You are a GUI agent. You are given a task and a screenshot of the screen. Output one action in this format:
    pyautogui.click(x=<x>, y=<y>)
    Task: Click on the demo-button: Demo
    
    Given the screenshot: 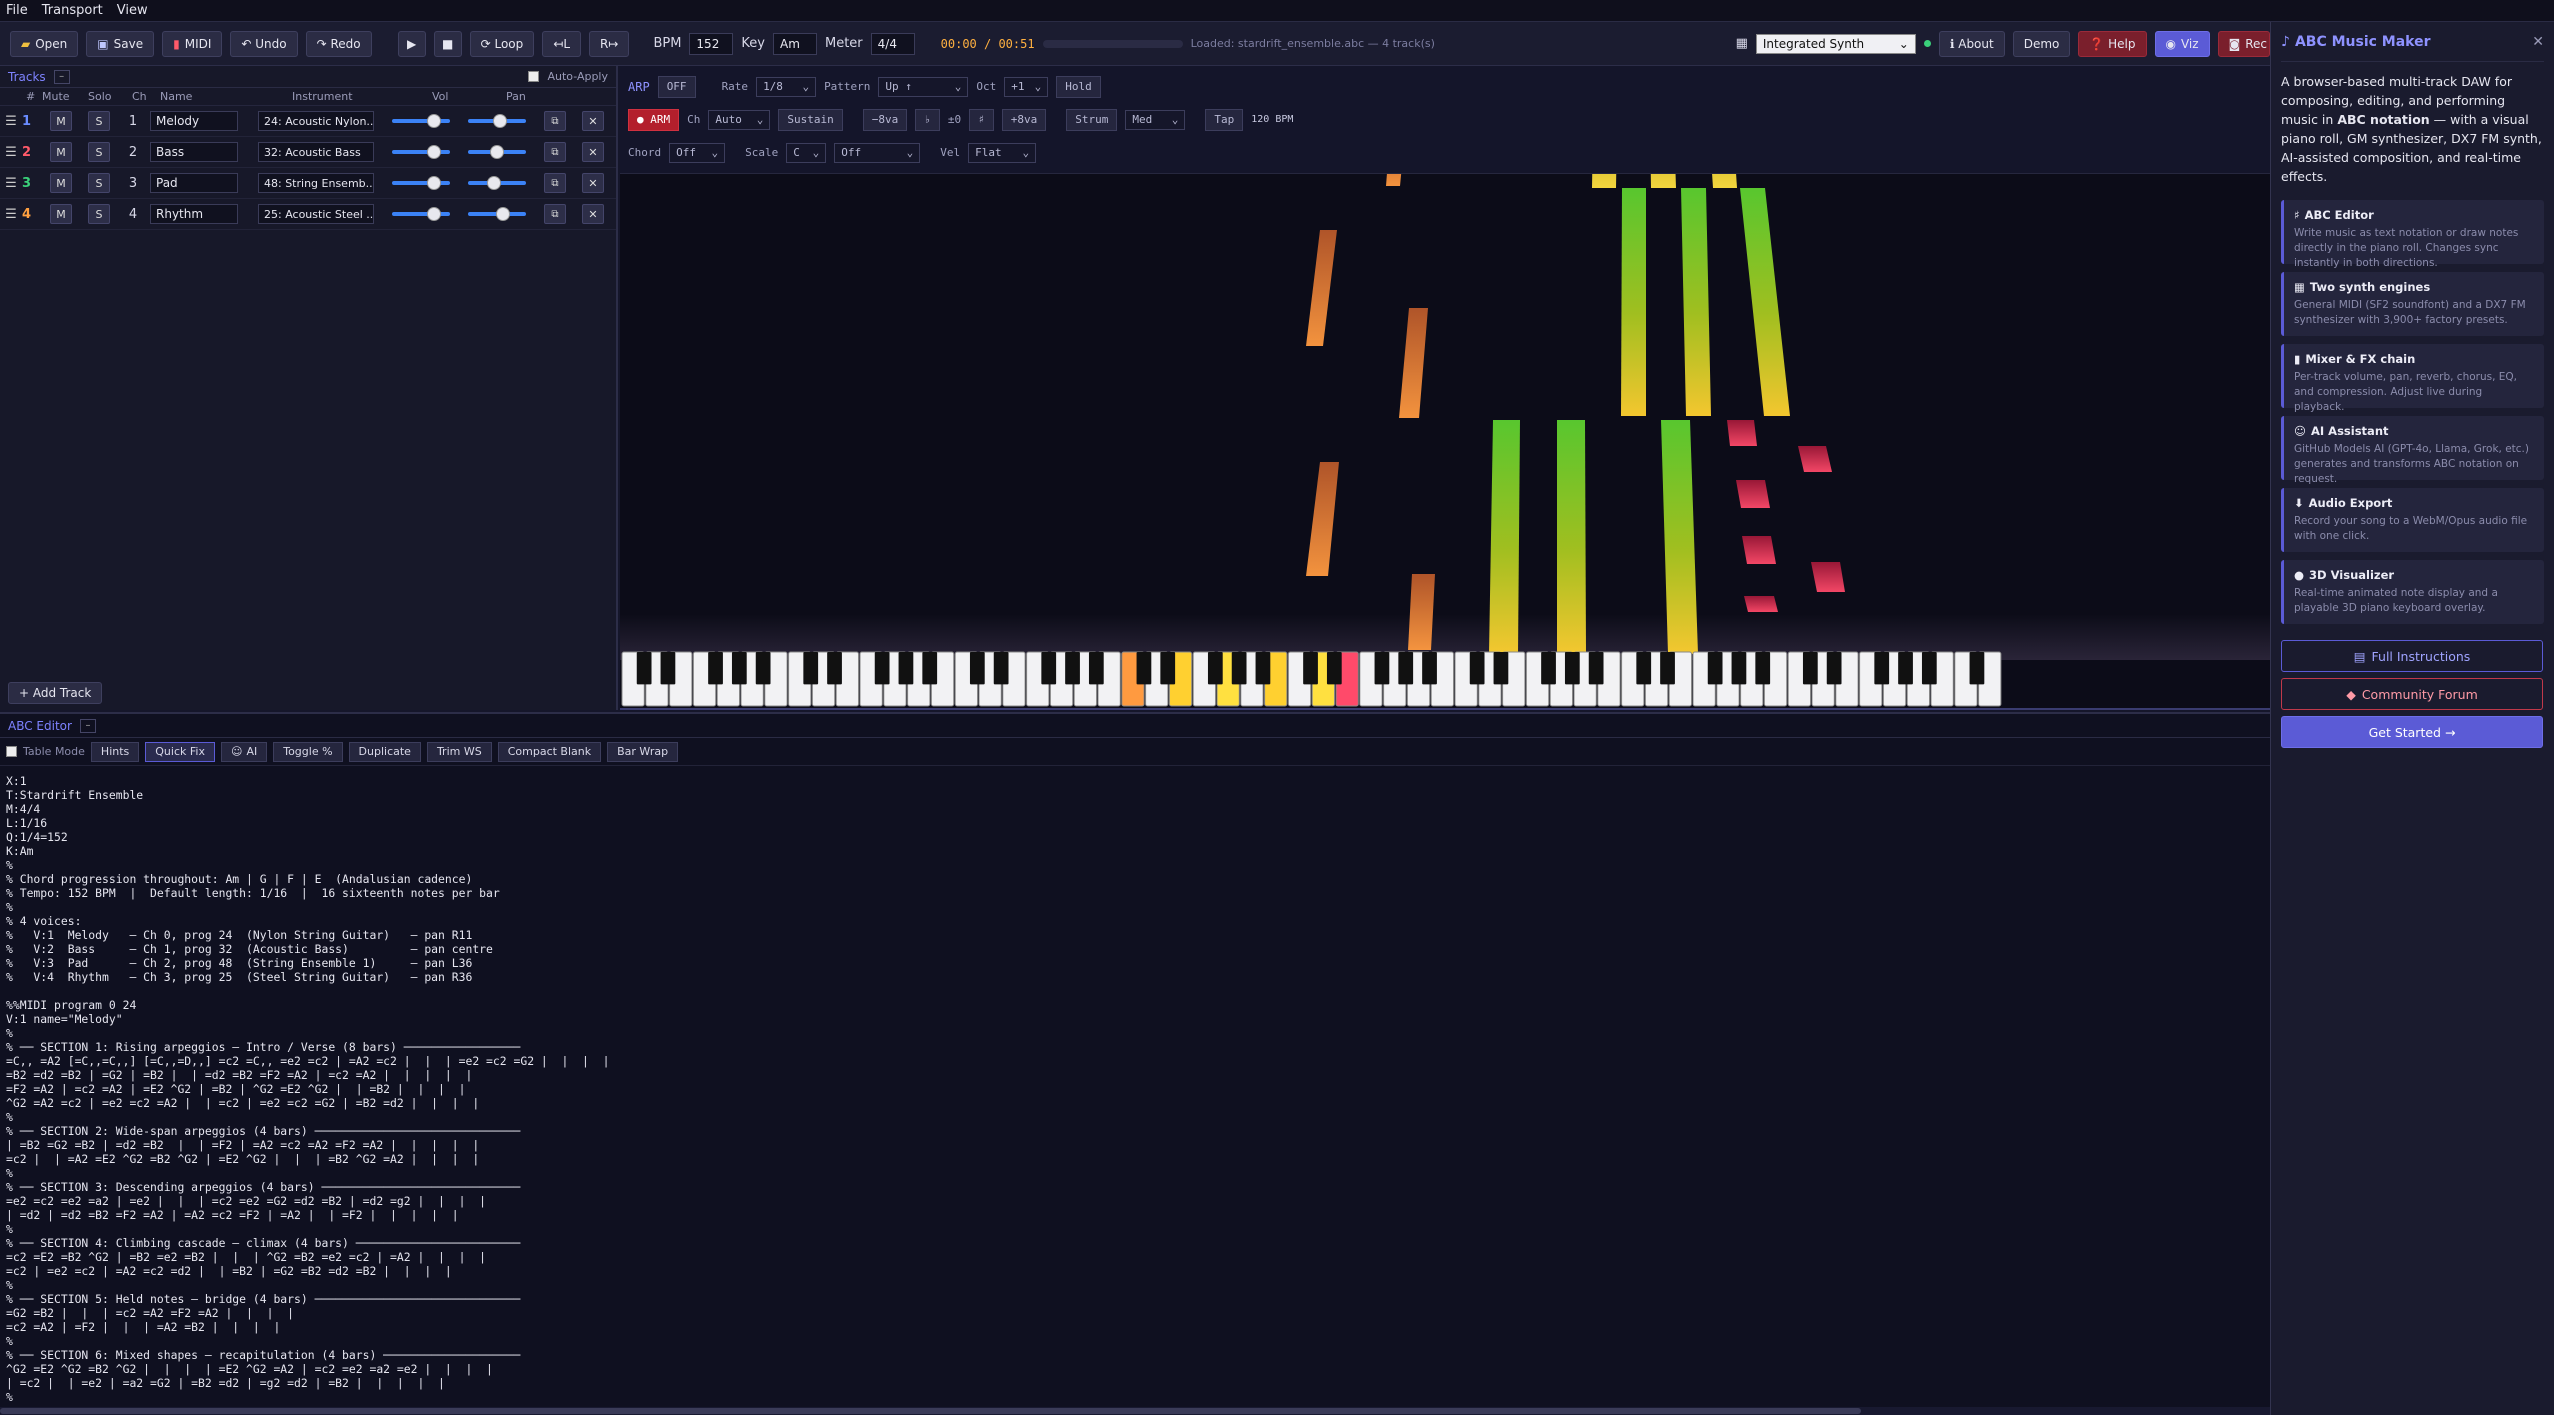 What is the action you would take?
    pyautogui.click(x=2041, y=43)
    